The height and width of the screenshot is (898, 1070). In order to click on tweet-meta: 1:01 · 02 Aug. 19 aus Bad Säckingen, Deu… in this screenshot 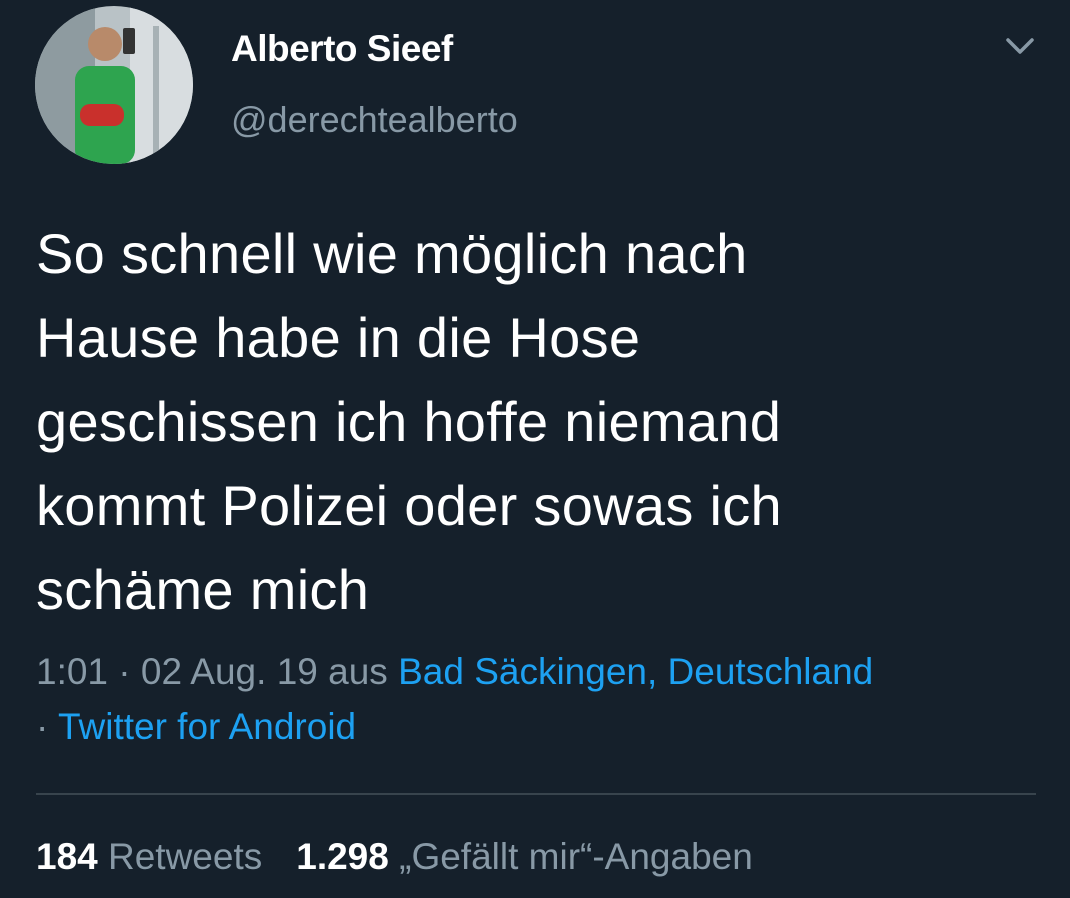, I will do `click(541, 699)`.